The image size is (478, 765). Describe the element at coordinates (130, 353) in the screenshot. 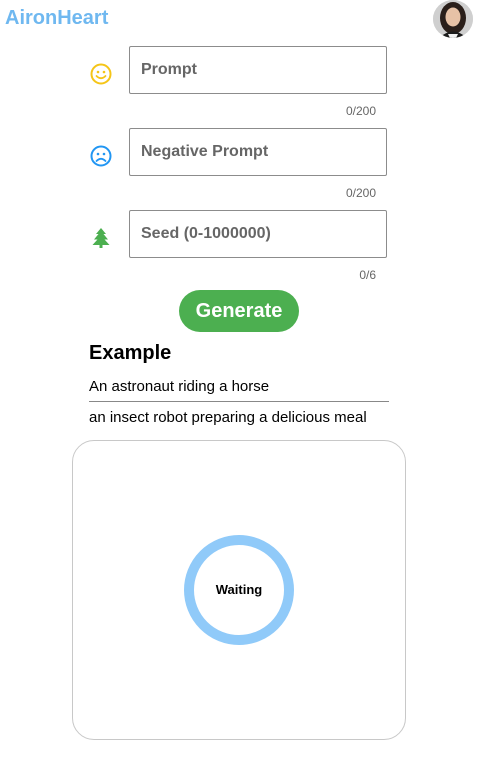

I see `example-heading: Example` at that location.